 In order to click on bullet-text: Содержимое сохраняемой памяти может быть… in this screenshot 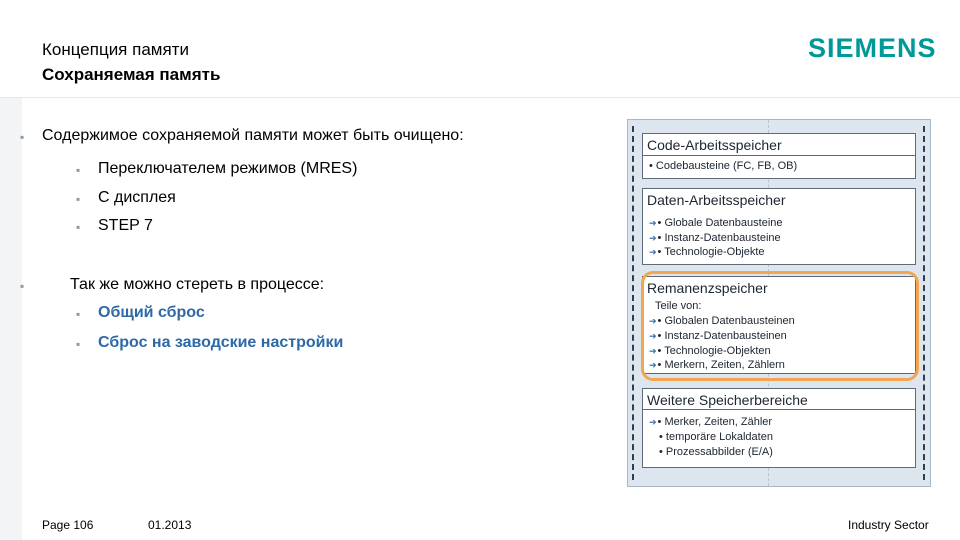, I will do `click(253, 135)`.